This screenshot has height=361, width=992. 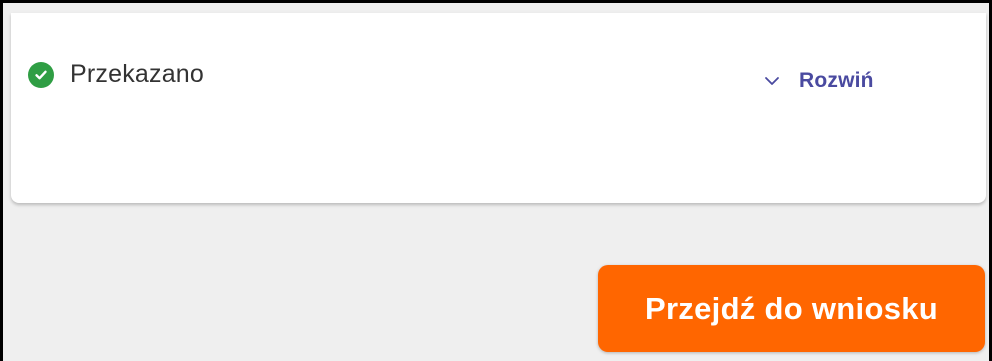 What do you see at coordinates (137, 74) in the screenshot?
I see `status-label: Przekazano` at bounding box center [137, 74].